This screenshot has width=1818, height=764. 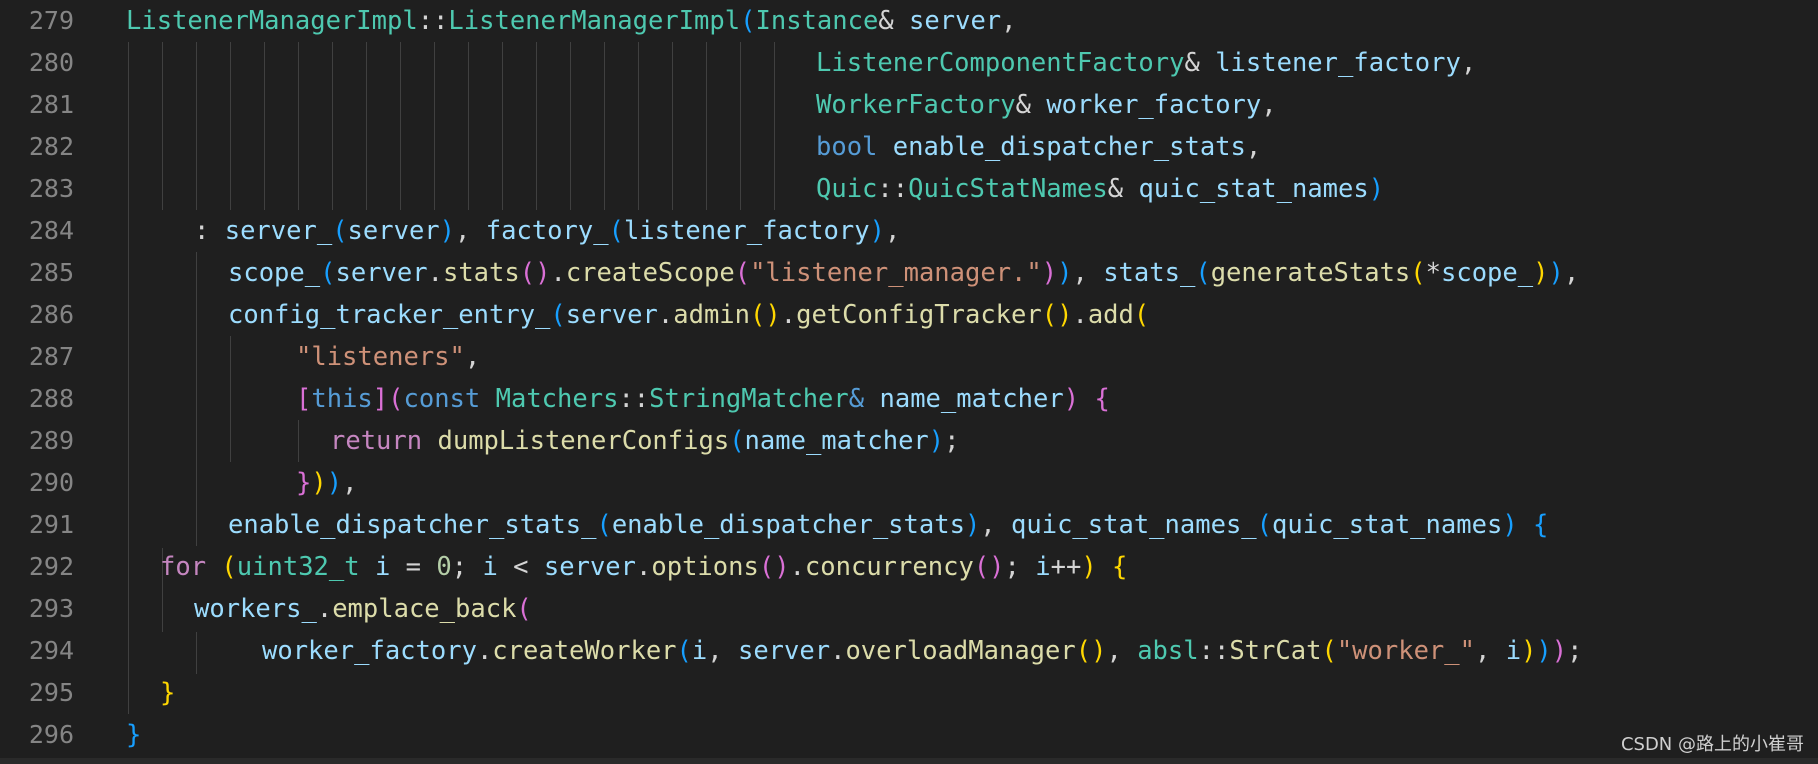 I want to click on code-token: quic_stat_names_, so click(x=1134, y=525).